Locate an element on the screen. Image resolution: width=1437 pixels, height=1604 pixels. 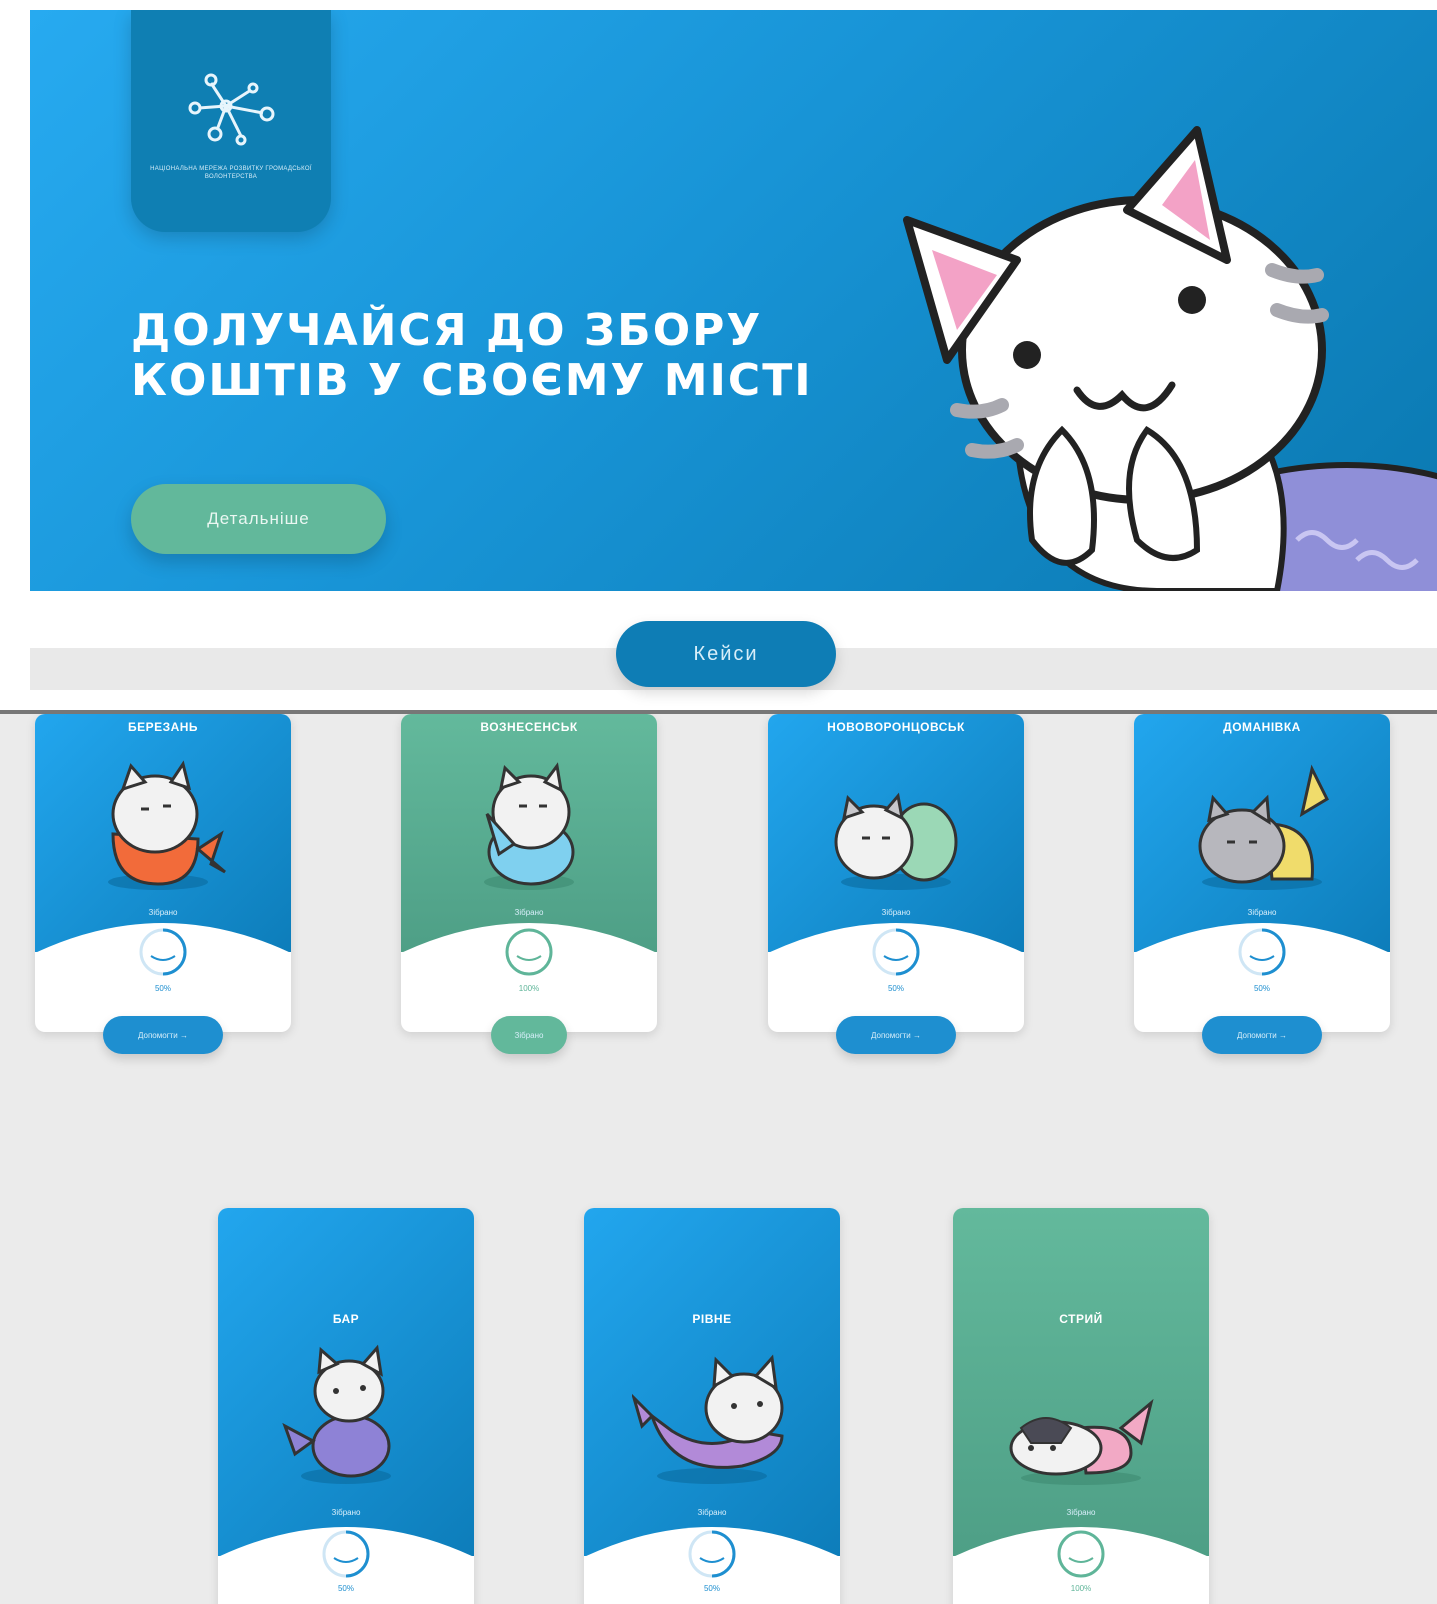
card-city: БЕРЕЗАНЬ is located at coordinates (163, 727).